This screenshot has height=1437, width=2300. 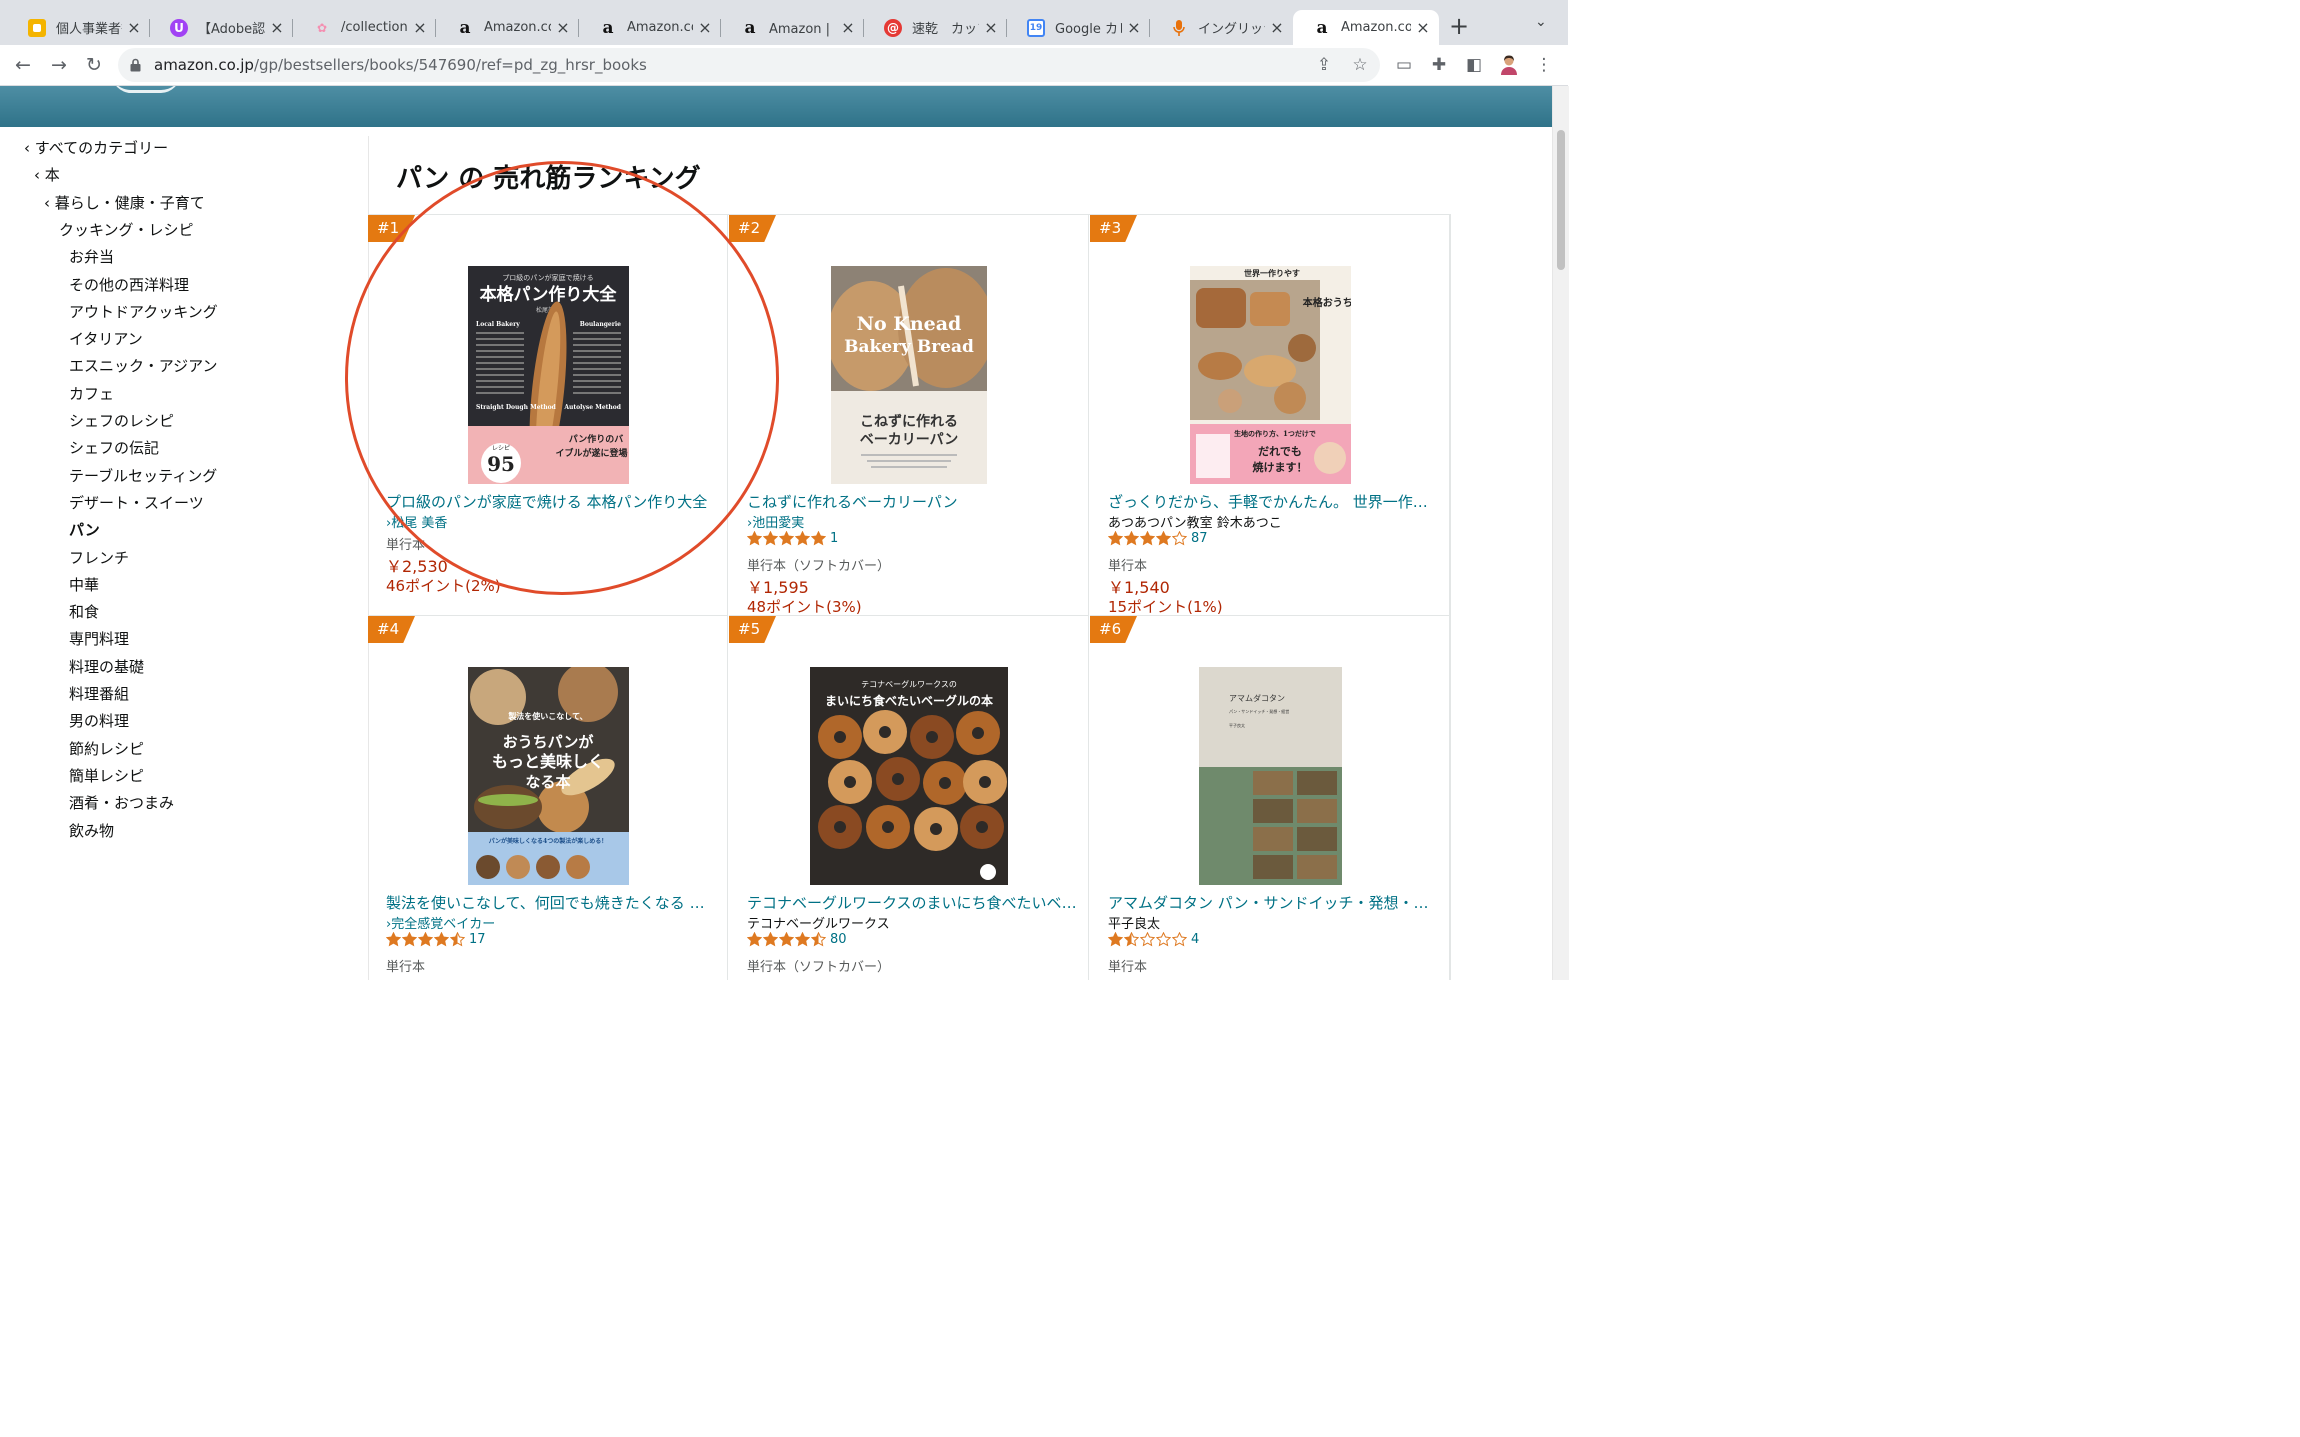 I want to click on sidebar-category-item: デザート・スイーツ, so click(x=136, y=502).